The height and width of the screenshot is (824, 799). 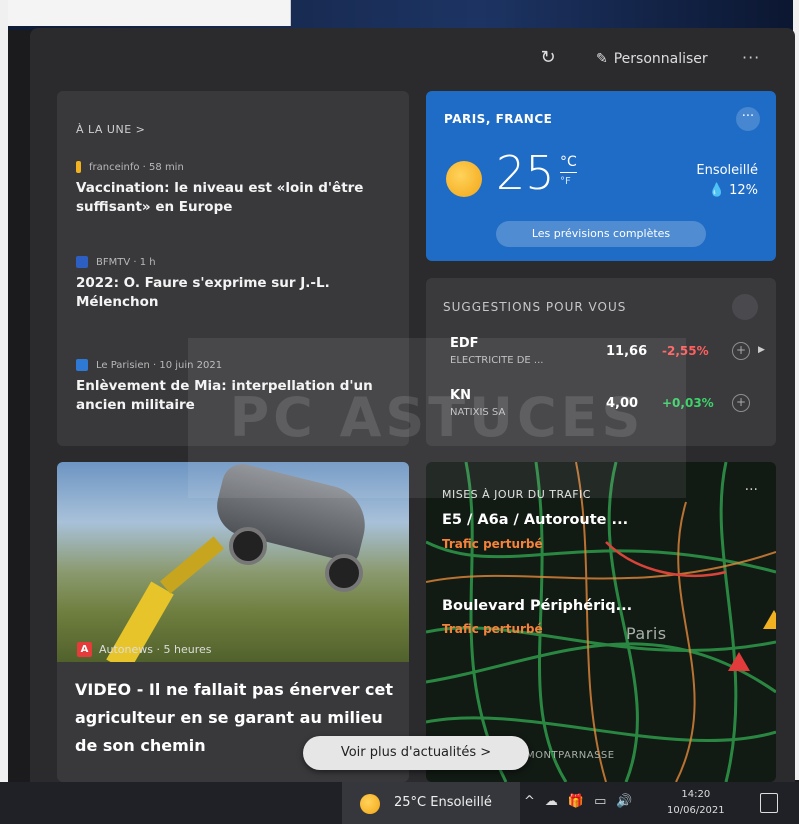 What do you see at coordinates (529, 801) in the screenshot?
I see `chevron-up-icon: ^` at bounding box center [529, 801].